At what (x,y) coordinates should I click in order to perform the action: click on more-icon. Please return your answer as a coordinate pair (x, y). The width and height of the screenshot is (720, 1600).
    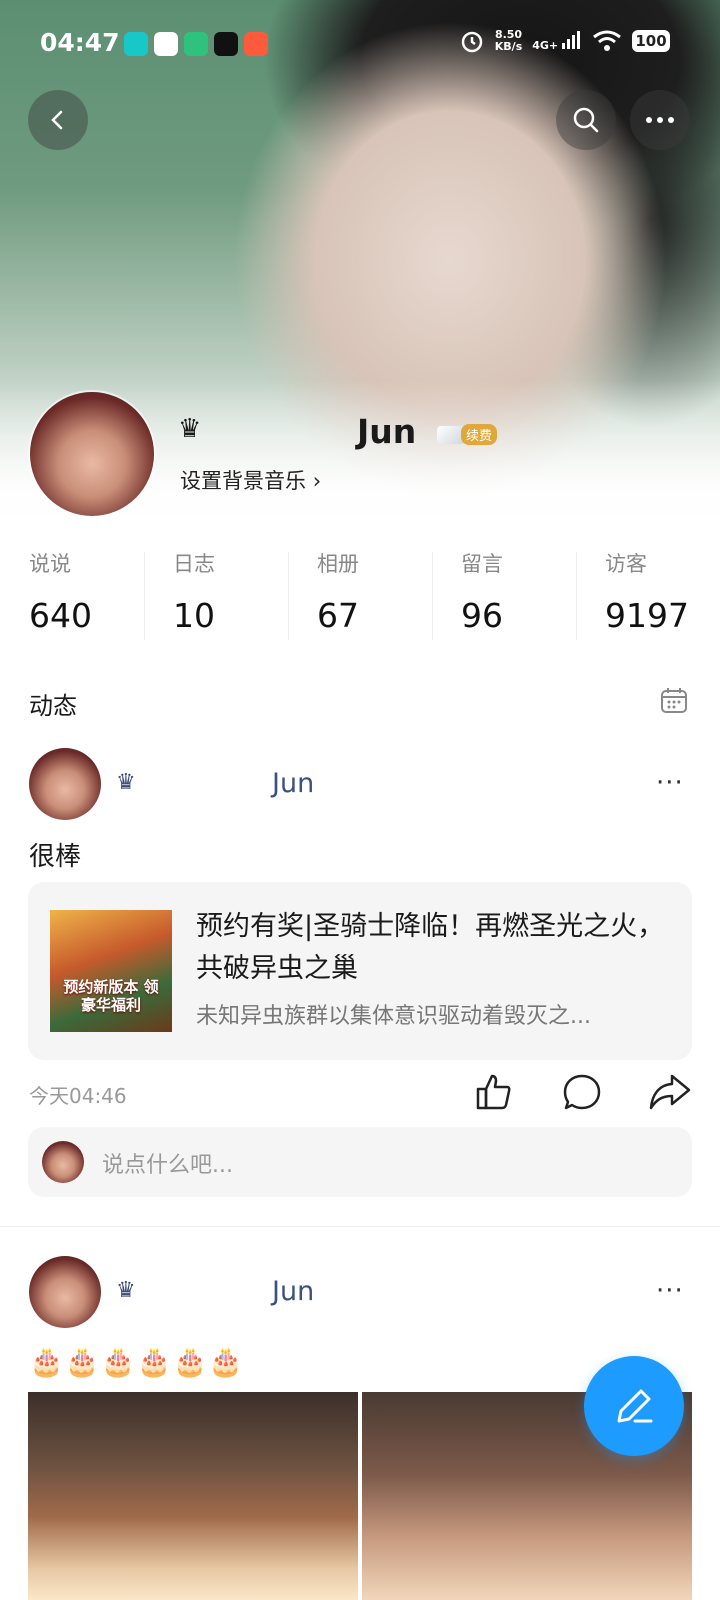
    Looking at the image, I should click on (660, 120).